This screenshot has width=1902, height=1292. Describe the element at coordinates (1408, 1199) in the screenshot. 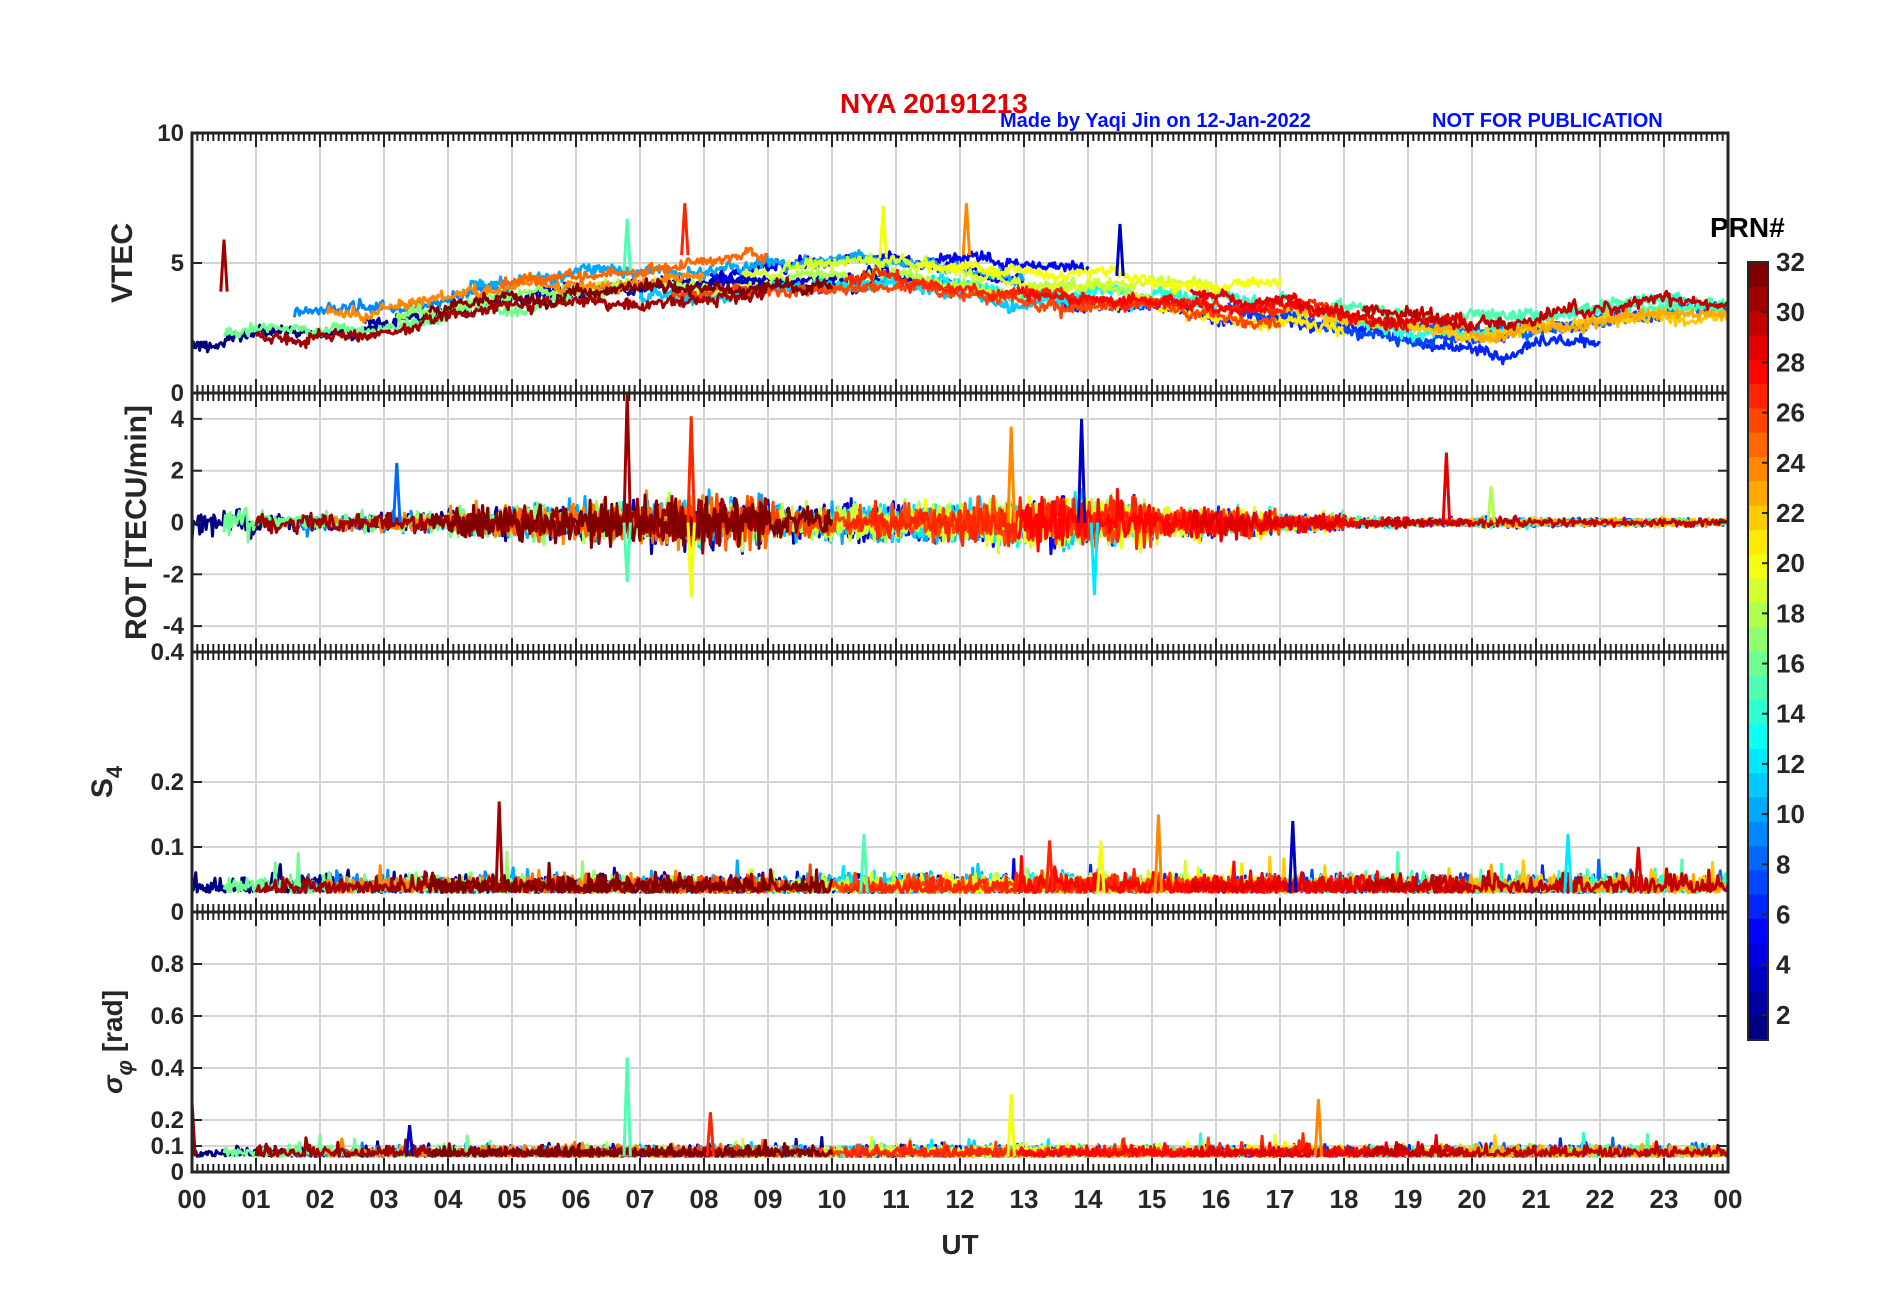

I see `x-tick-label: 19` at that location.